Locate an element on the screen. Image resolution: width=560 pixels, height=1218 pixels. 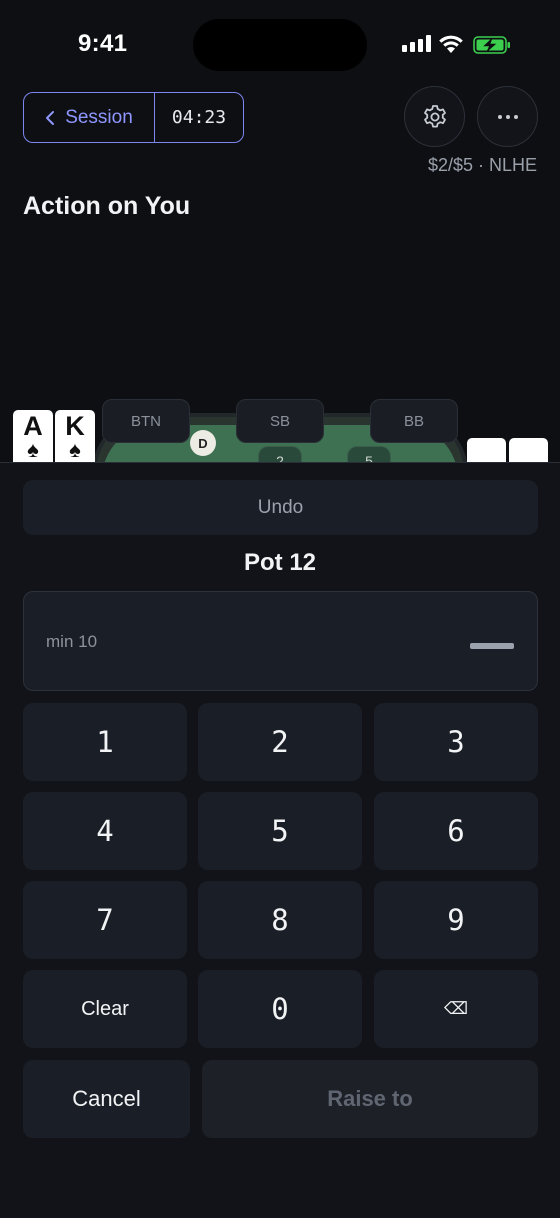
keypad-key-6: 6 is located at coordinates (456, 831).